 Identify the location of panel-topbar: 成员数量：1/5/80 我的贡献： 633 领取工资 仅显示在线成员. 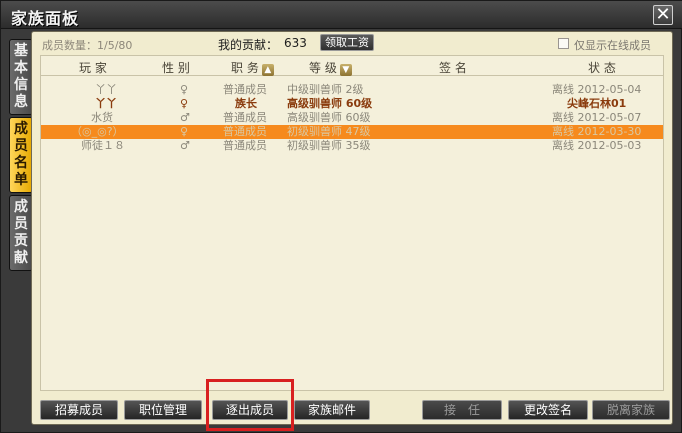
(352, 43).